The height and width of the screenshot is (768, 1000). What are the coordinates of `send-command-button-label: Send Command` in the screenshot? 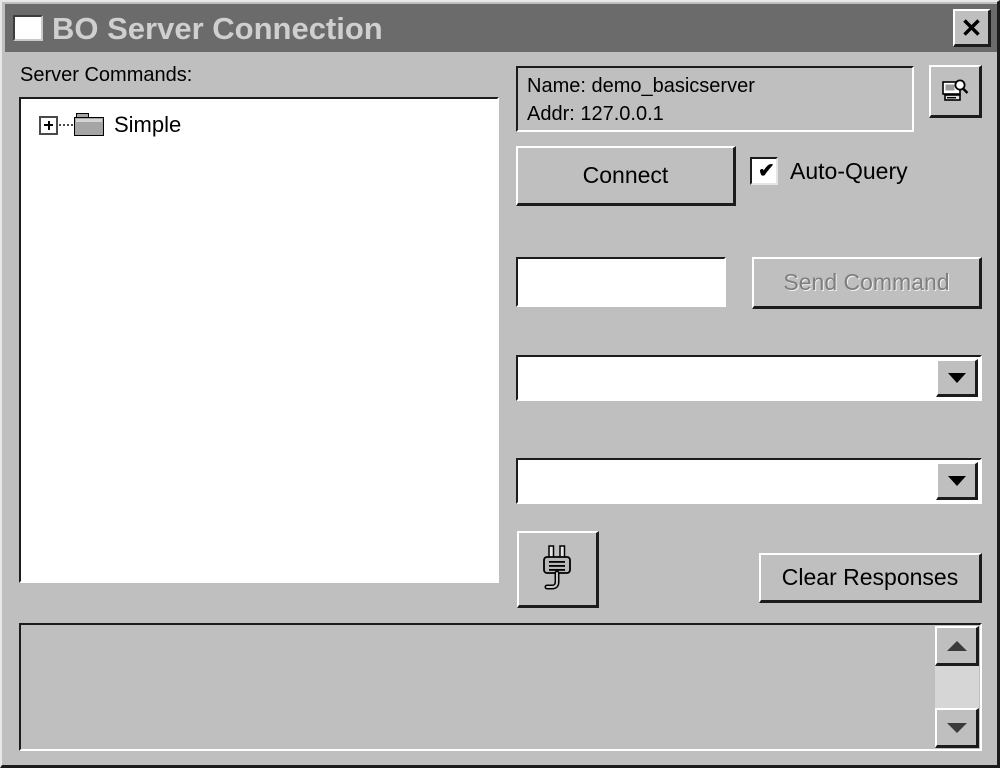 It's located at (866, 282).